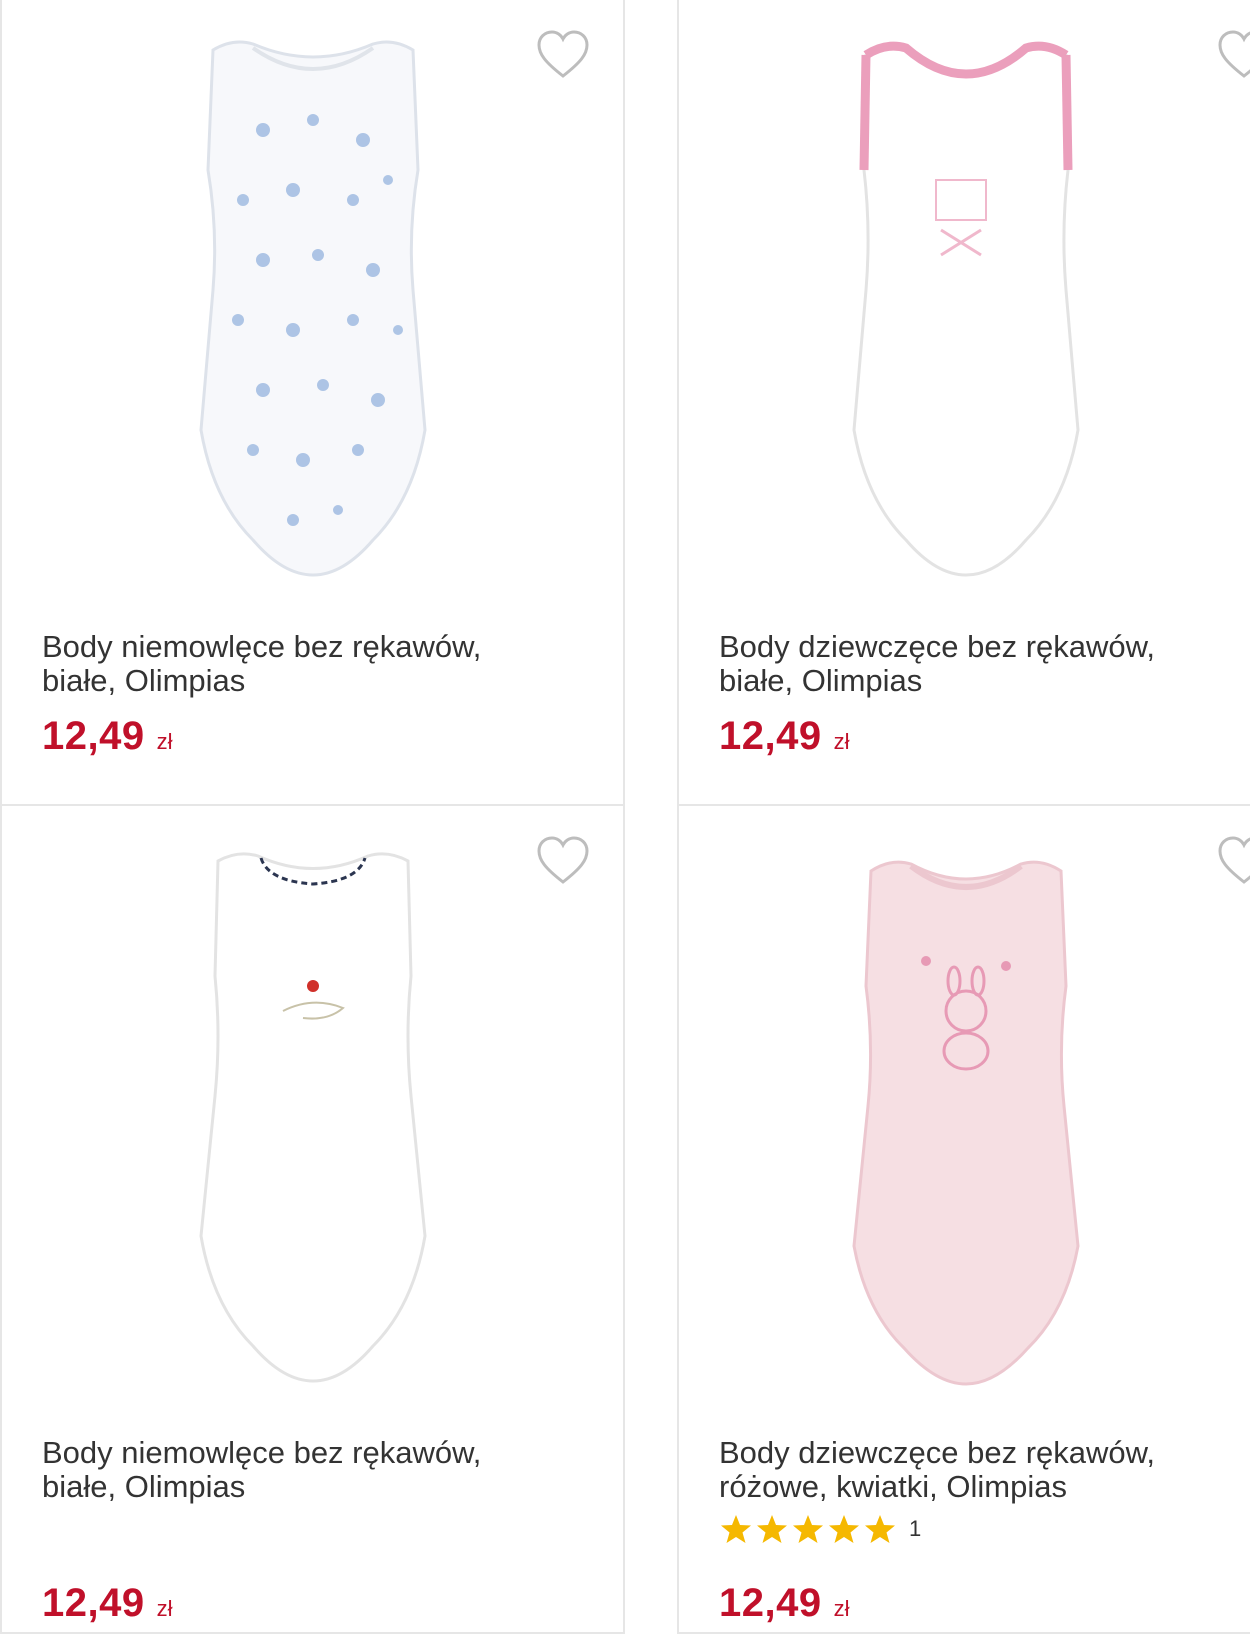 The width and height of the screenshot is (1250, 1634). I want to click on rating-stars: 1, so click(820, 1529).